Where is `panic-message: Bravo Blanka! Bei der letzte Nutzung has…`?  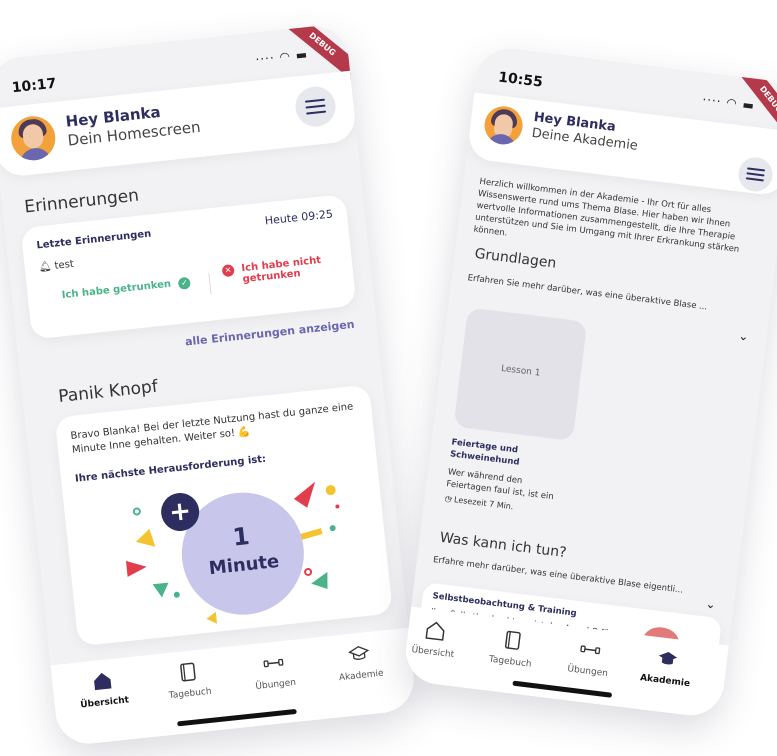 panic-message: Bravo Blanka! Bei der letzte Nutzung has… is located at coordinates (212, 428).